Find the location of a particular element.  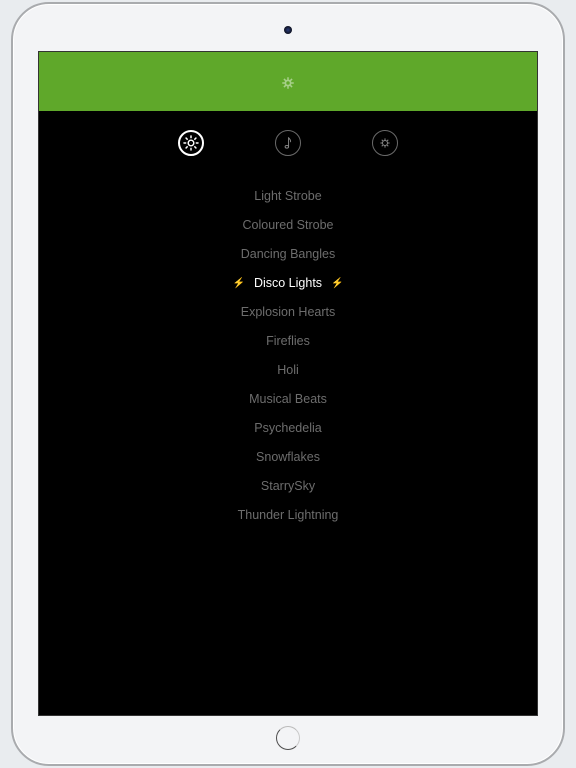

tab-light is located at coordinates (191, 143).